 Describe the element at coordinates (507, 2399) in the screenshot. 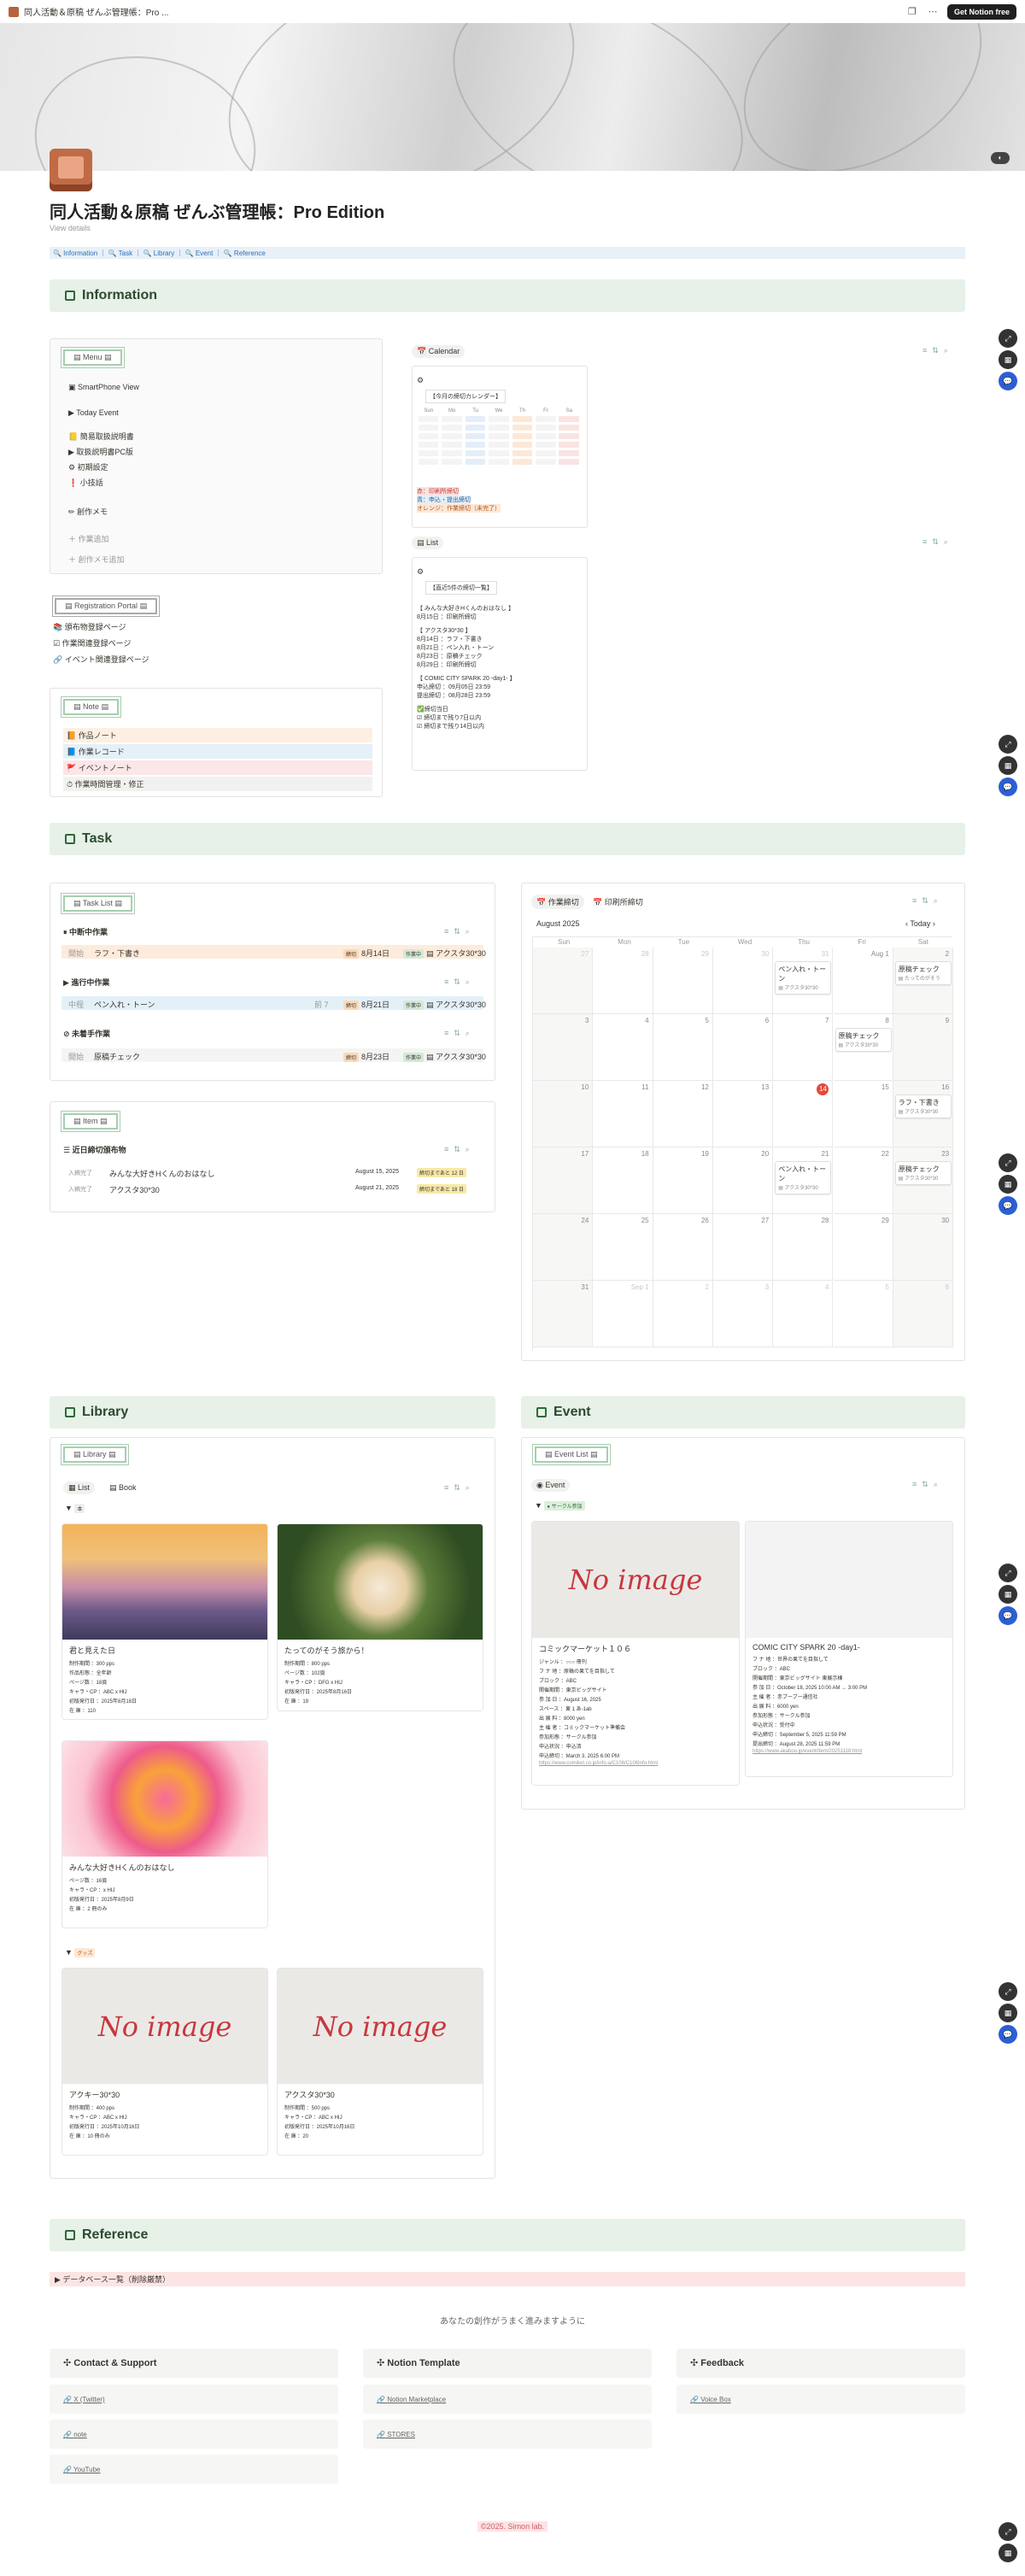

I see `link-notion-marketplace: 🔗 Notion Marketplace` at that location.